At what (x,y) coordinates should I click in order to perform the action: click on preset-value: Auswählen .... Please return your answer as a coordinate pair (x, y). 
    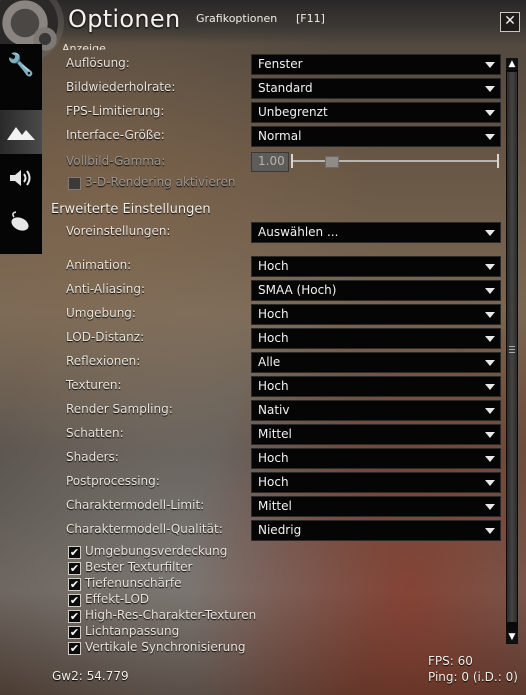
    Looking at the image, I should click on (298, 232).